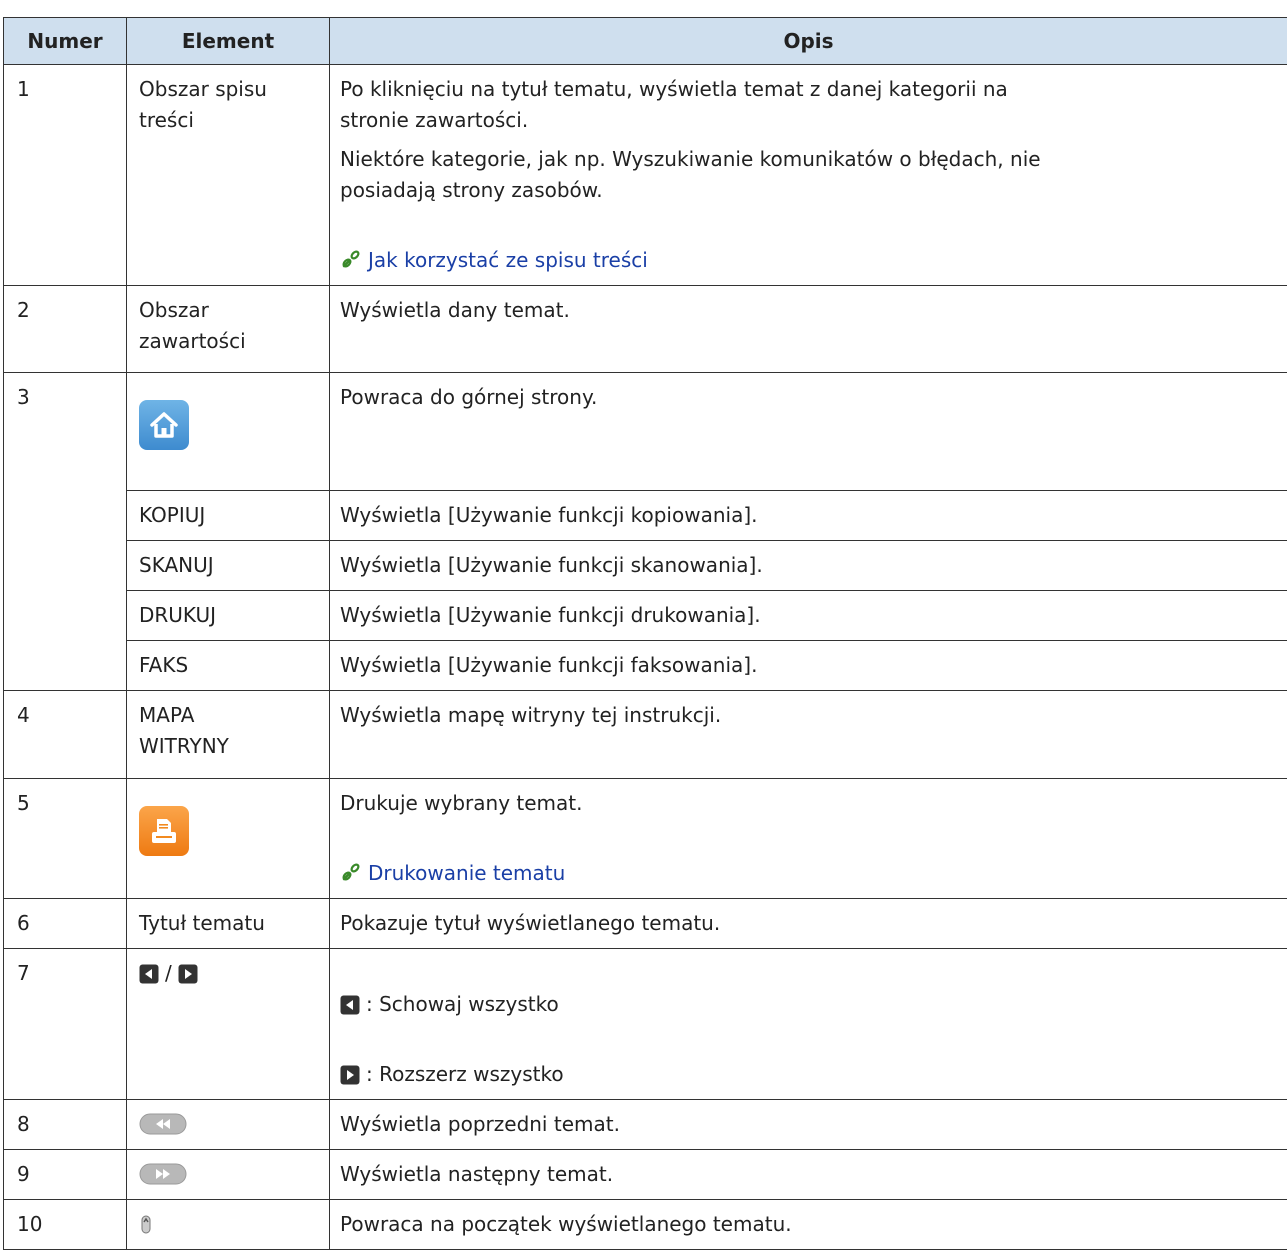 The image size is (1287, 1250). What do you see at coordinates (65, 839) in the screenshot?
I see `row-number: 5` at bounding box center [65, 839].